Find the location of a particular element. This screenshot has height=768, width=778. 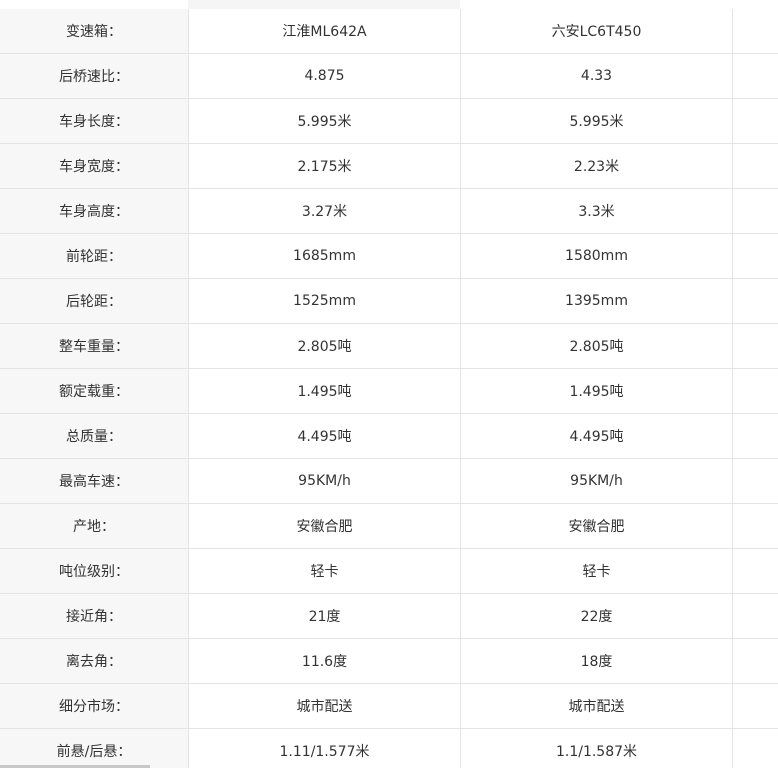

table-row: 车身宽度： 2.175米 2.23米 is located at coordinates (389, 166).